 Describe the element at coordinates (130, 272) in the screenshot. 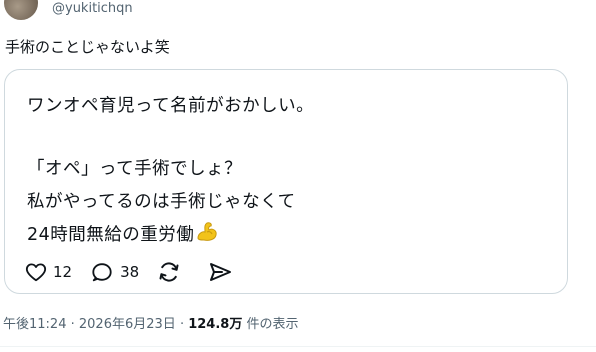

I see `reply-count: 38` at that location.